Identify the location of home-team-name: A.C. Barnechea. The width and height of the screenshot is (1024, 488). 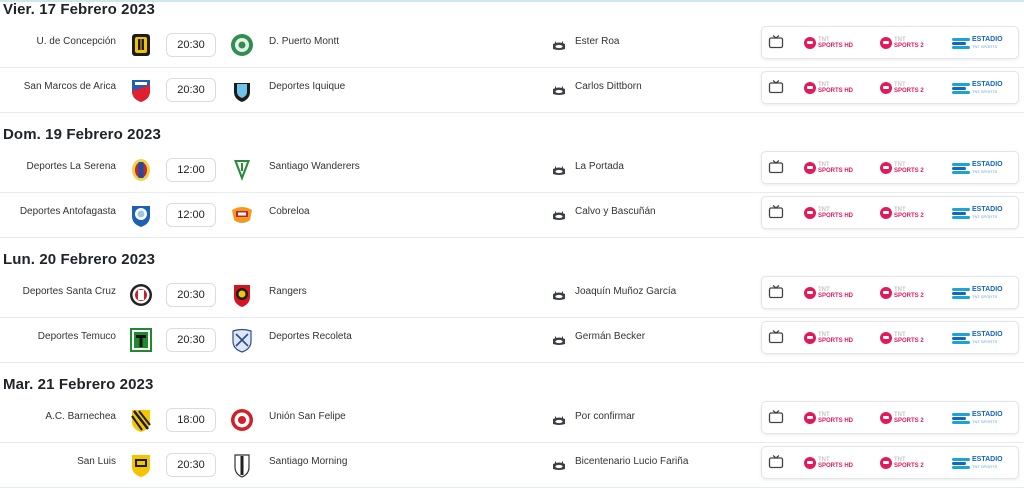
(80, 416).